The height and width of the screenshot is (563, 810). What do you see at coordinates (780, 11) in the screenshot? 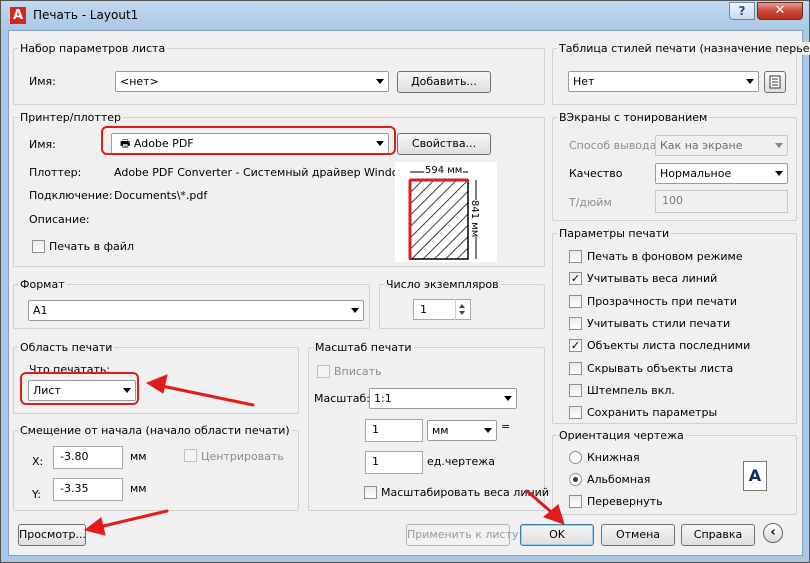
I see `close-button: ✕` at bounding box center [780, 11].